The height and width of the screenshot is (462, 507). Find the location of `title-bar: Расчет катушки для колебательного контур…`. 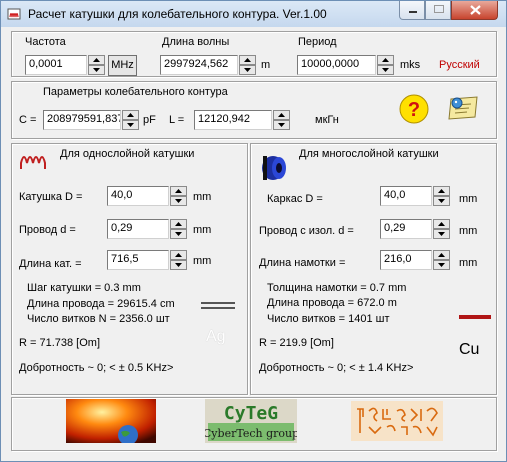

title-bar: Расчет катушки для колебательного контур… is located at coordinates (253, 14).